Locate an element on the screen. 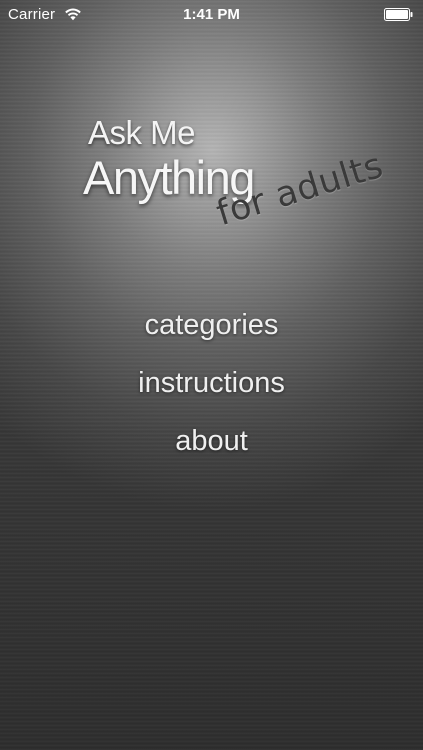 Image resolution: width=423 pixels, height=750 pixels. battery-icon is located at coordinates (398, 14).